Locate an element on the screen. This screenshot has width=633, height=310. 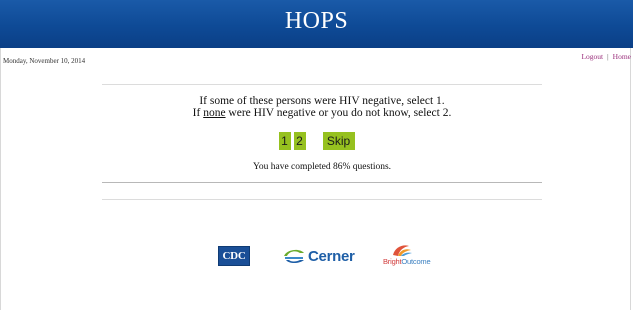
cerner-logo: Cerner is located at coordinates (319, 256).